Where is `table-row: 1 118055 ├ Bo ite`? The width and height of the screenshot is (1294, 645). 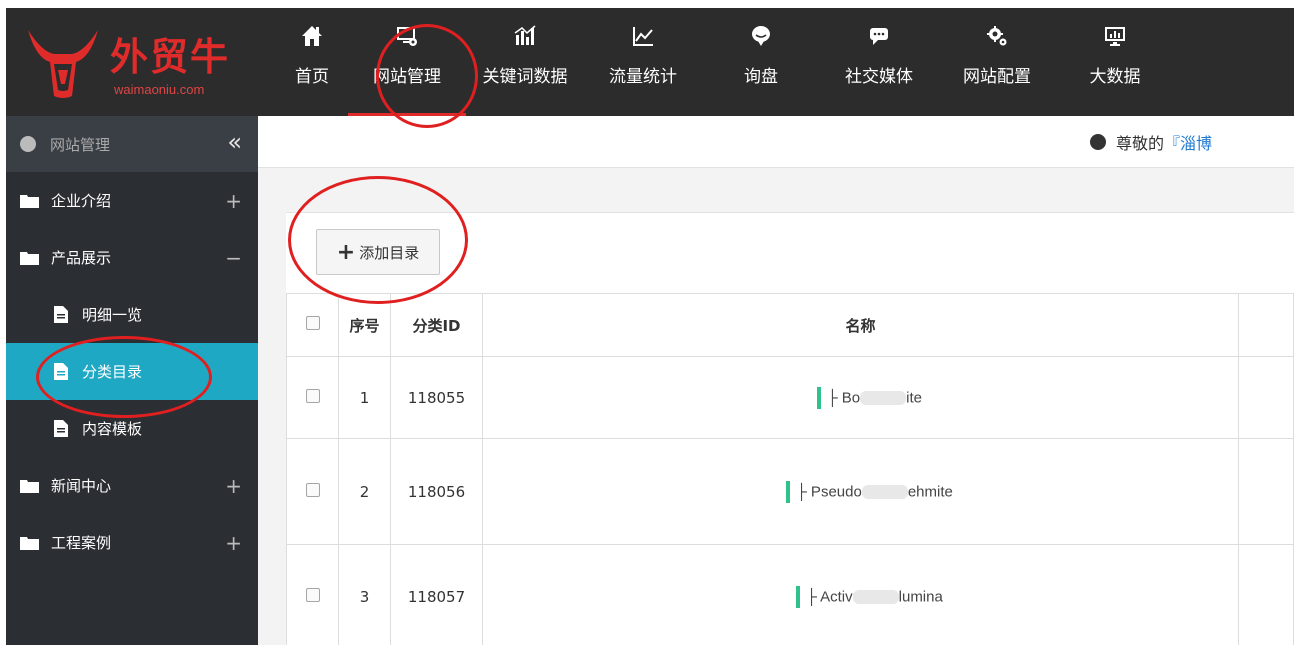 table-row: 1 118055 ├ Bo ite is located at coordinates (790, 397).